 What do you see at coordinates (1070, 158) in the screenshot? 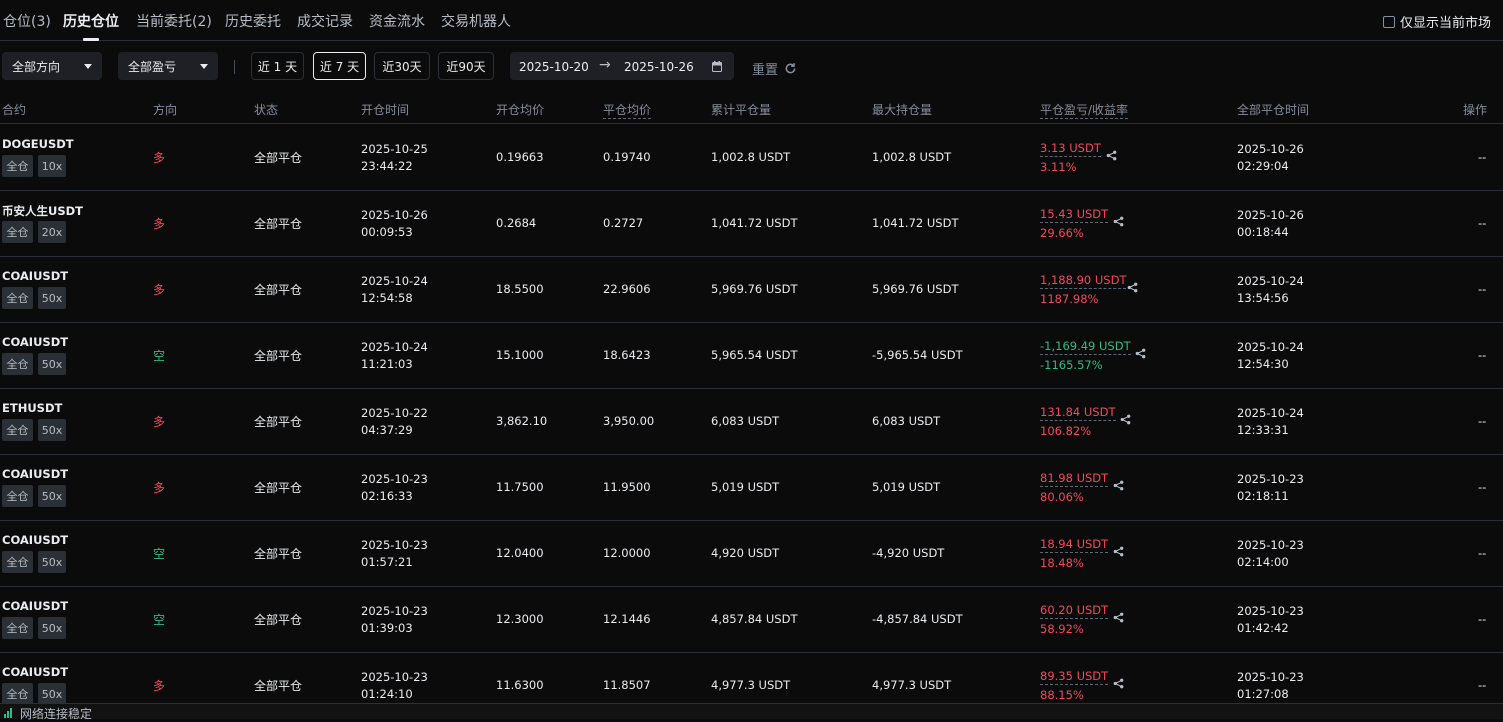
I see `realized-pnl: 3.13 USDT 3.11%` at bounding box center [1070, 158].